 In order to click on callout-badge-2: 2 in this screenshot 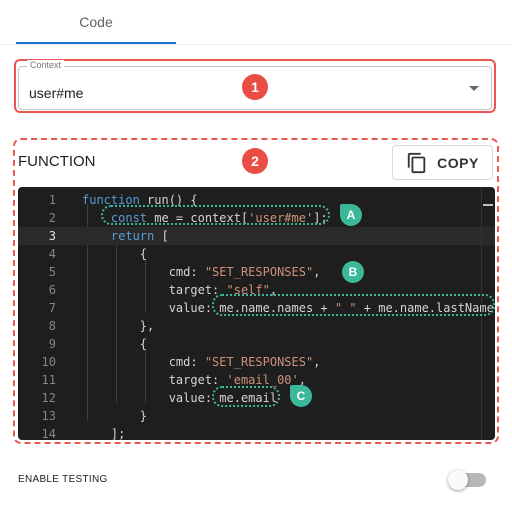, I will do `click(255, 161)`.